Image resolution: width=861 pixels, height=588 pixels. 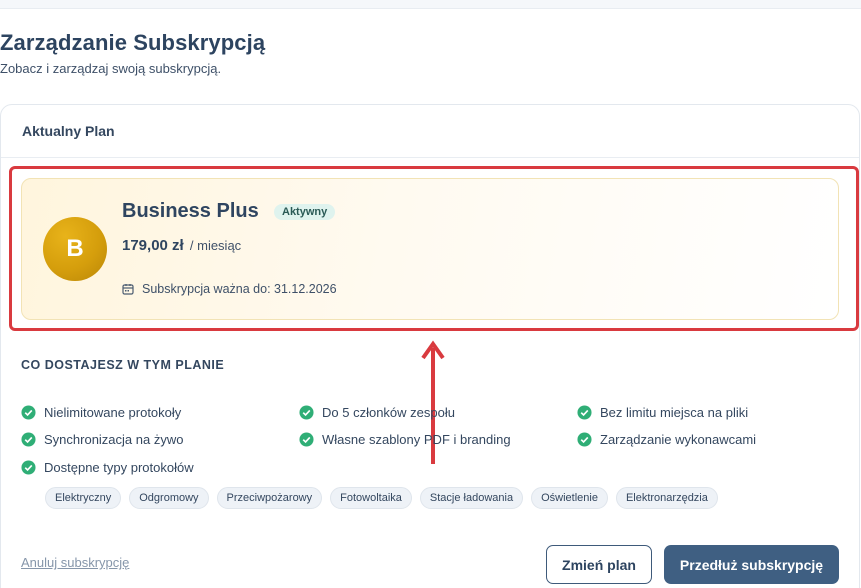 I want to click on current-plan-title: Aktualny Plan, so click(x=68, y=131).